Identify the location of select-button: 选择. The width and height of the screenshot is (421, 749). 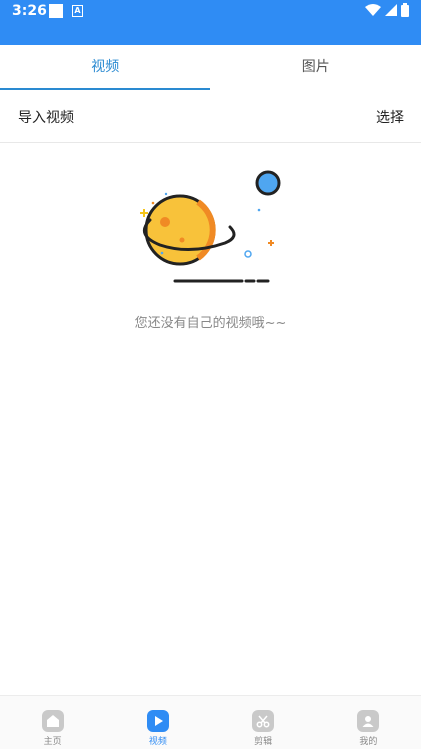
(390, 117).